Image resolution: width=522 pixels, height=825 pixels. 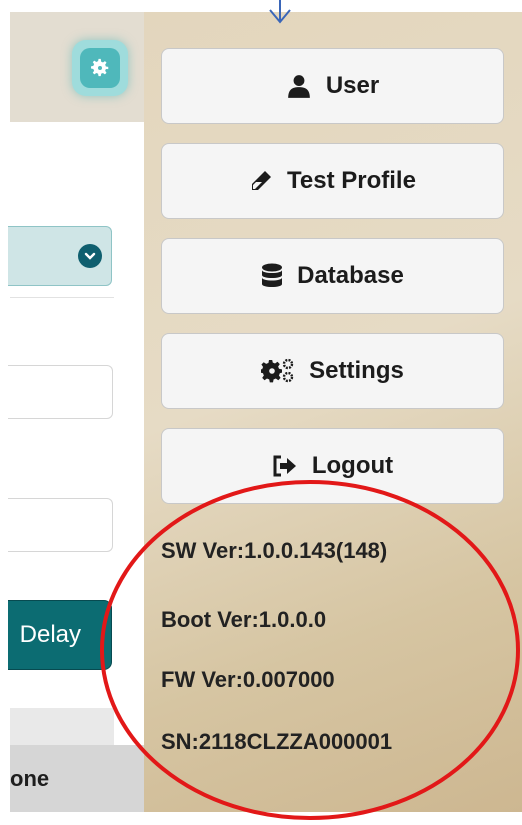 I want to click on chevron-down-icon, so click(x=90, y=256).